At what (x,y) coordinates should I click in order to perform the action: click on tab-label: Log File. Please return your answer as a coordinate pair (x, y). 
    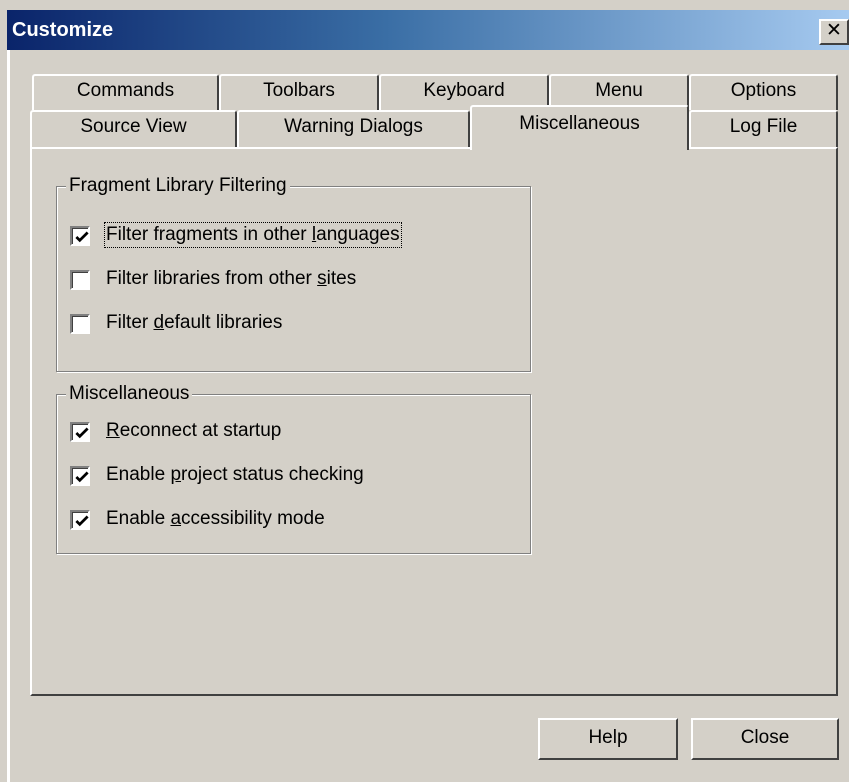
    Looking at the image, I should click on (763, 126).